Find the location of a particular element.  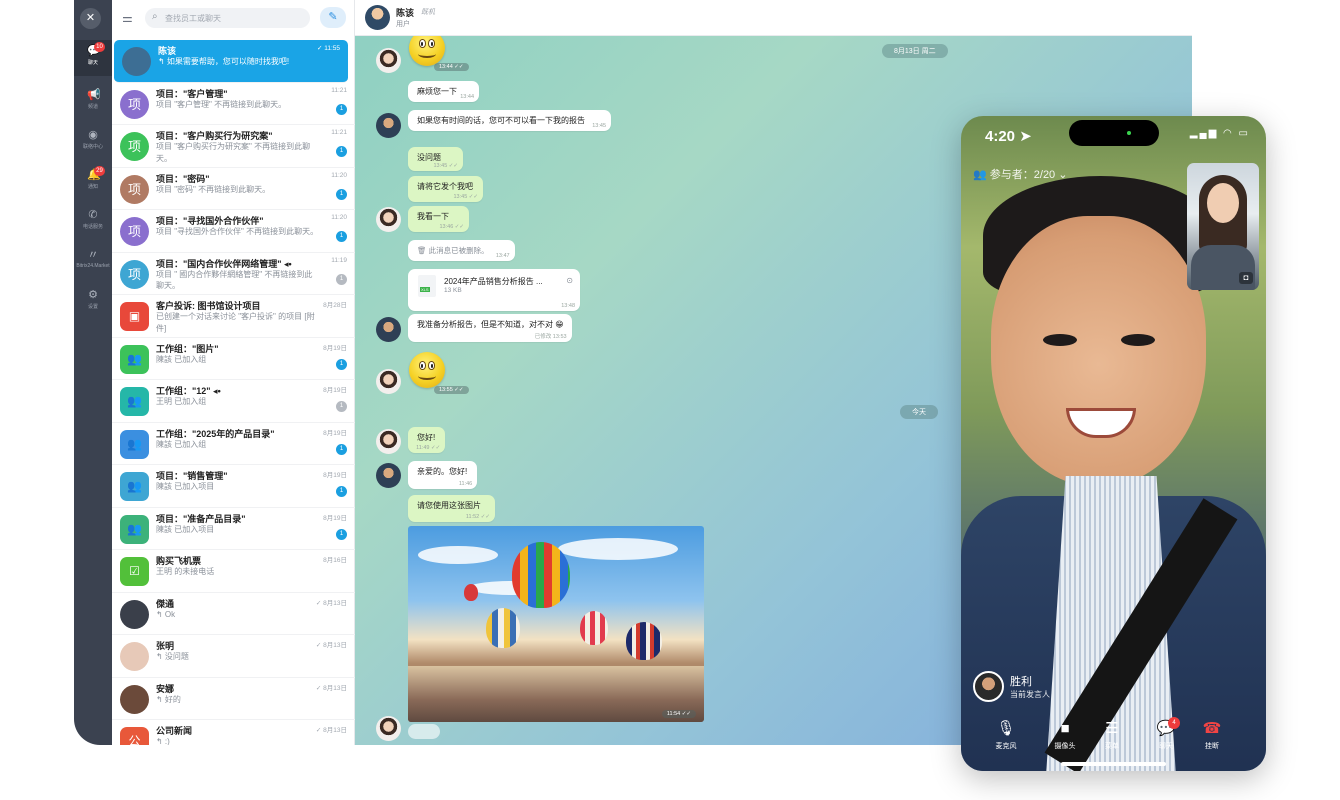

camera-button: ■ 摄像头 is located at coordinates (1065, 735).